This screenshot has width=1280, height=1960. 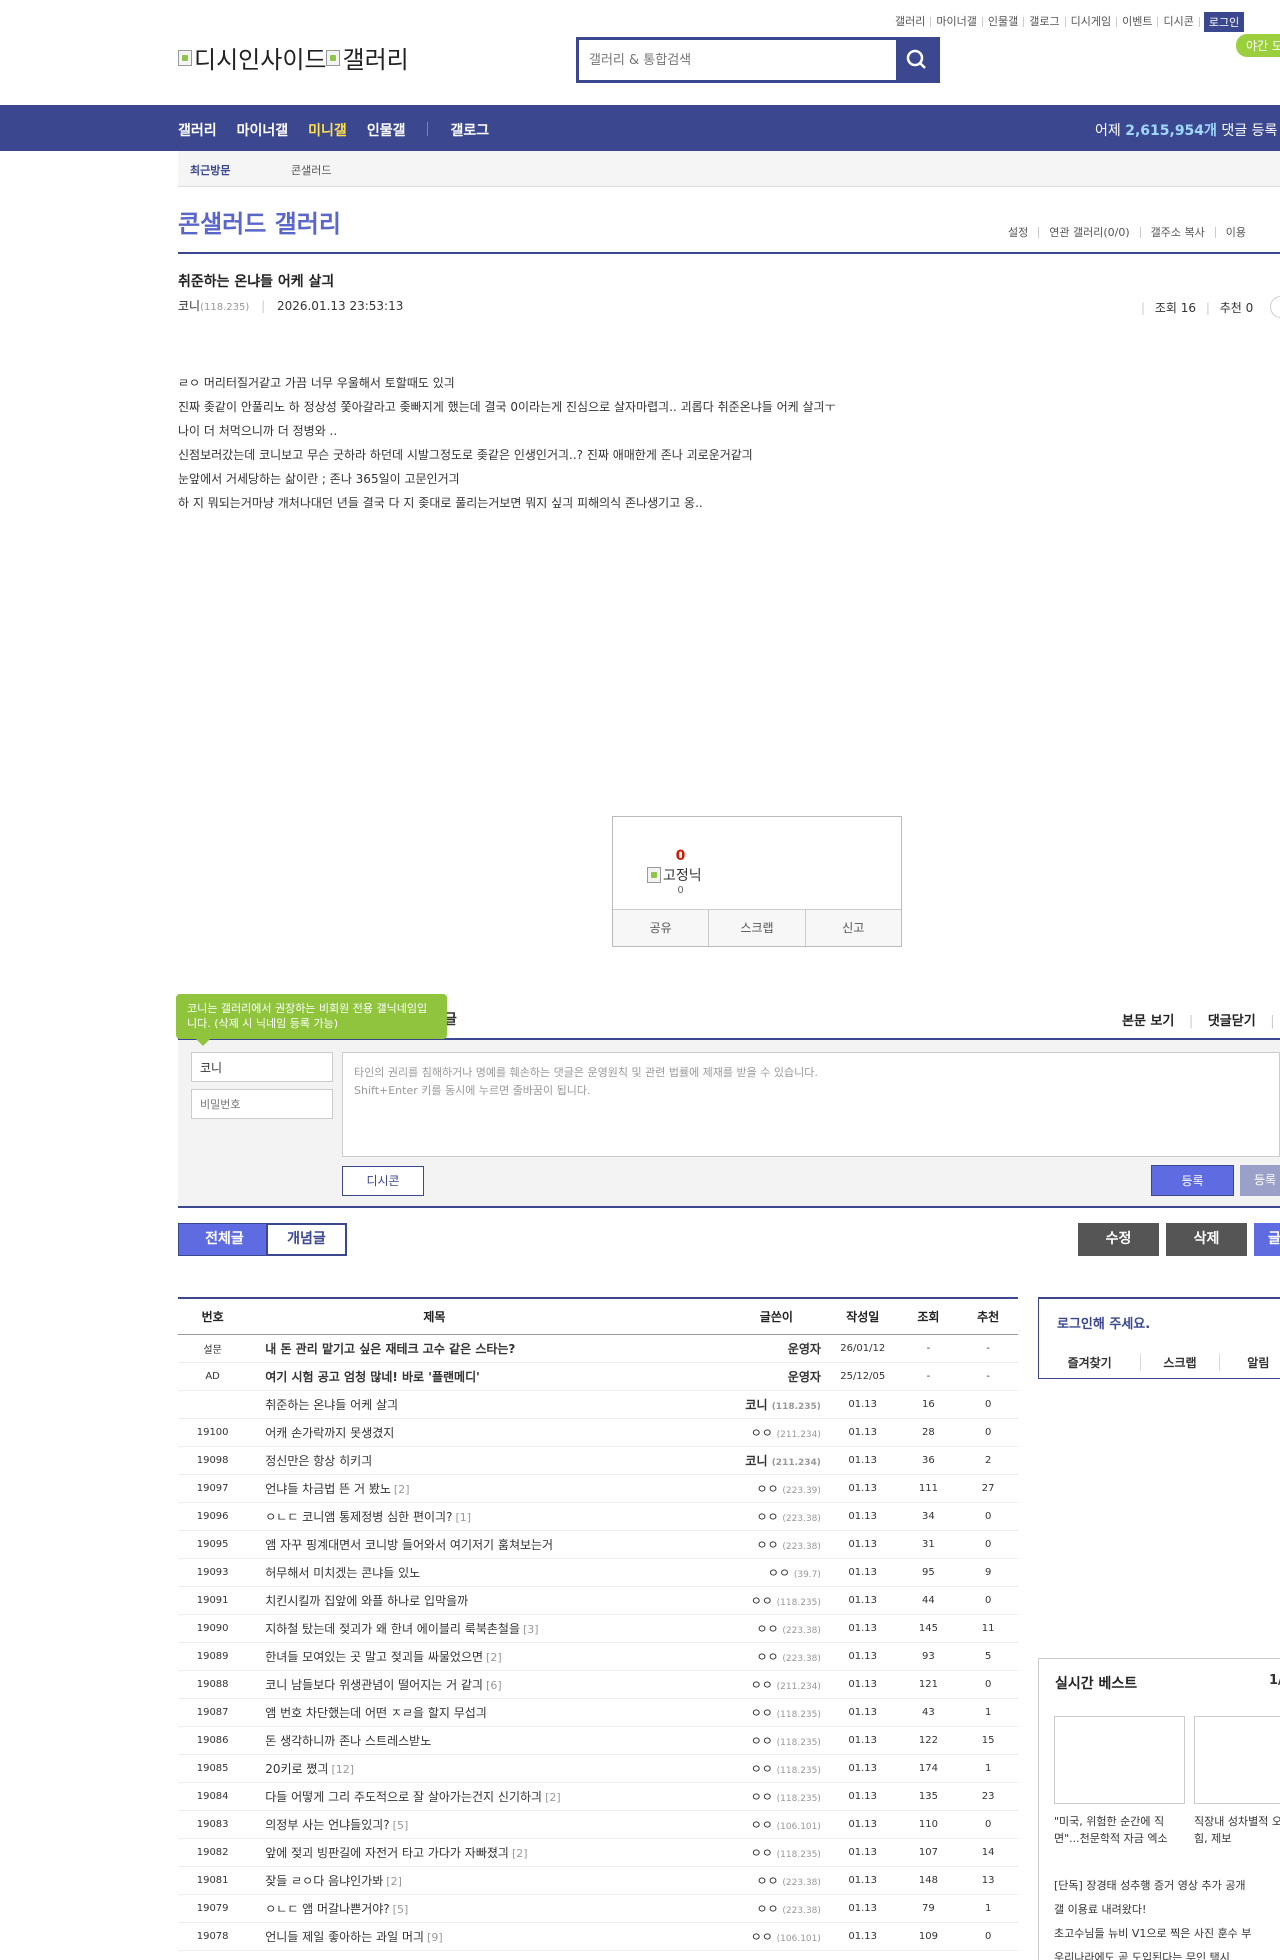 I want to click on recent-visit-label: 최근방문, so click(x=210, y=170).